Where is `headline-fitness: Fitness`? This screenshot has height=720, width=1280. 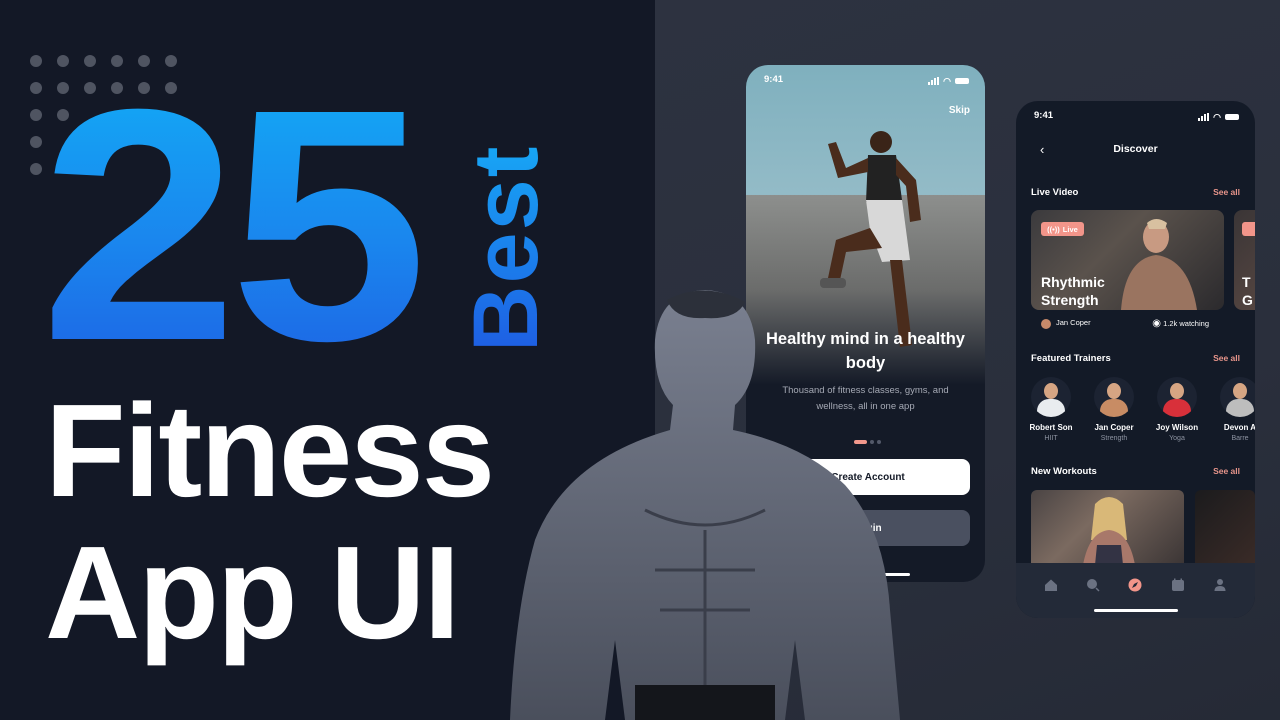 headline-fitness: Fitness is located at coordinates (270, 450).